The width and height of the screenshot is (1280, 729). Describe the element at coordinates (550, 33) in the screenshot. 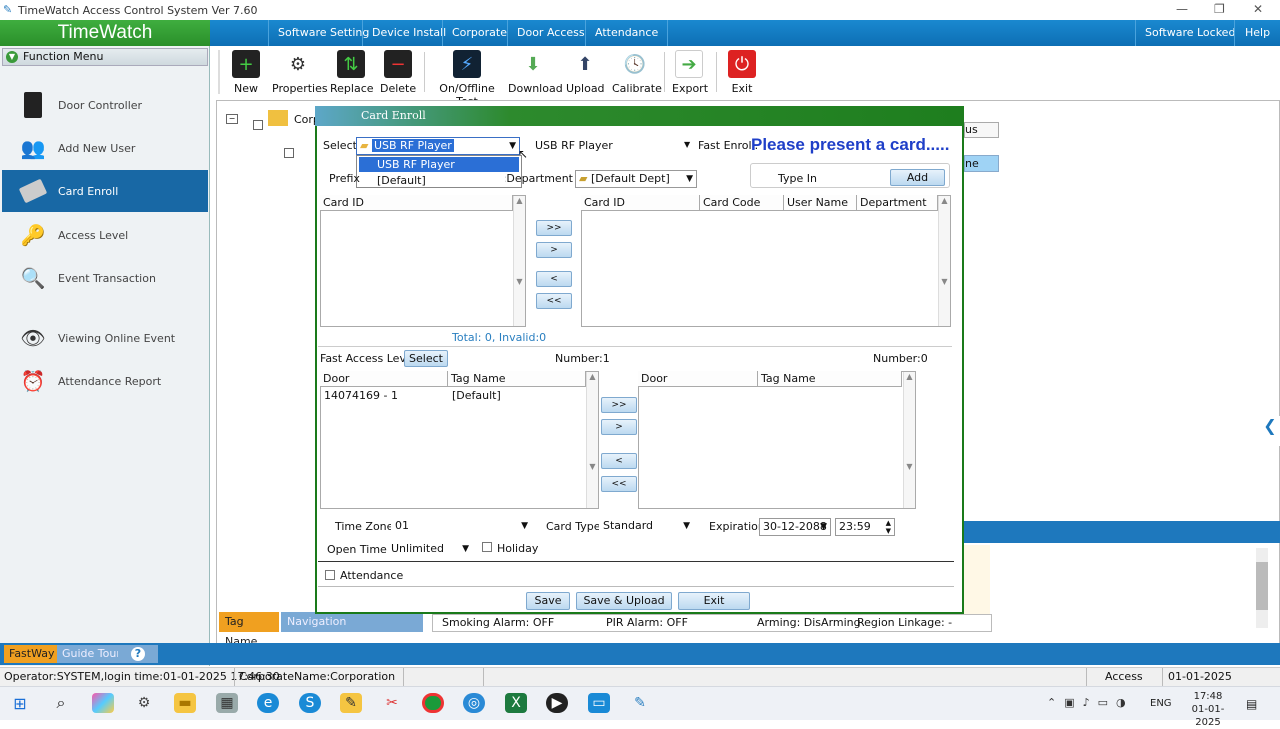

I see `menu-door-access: Door Access` at that location.